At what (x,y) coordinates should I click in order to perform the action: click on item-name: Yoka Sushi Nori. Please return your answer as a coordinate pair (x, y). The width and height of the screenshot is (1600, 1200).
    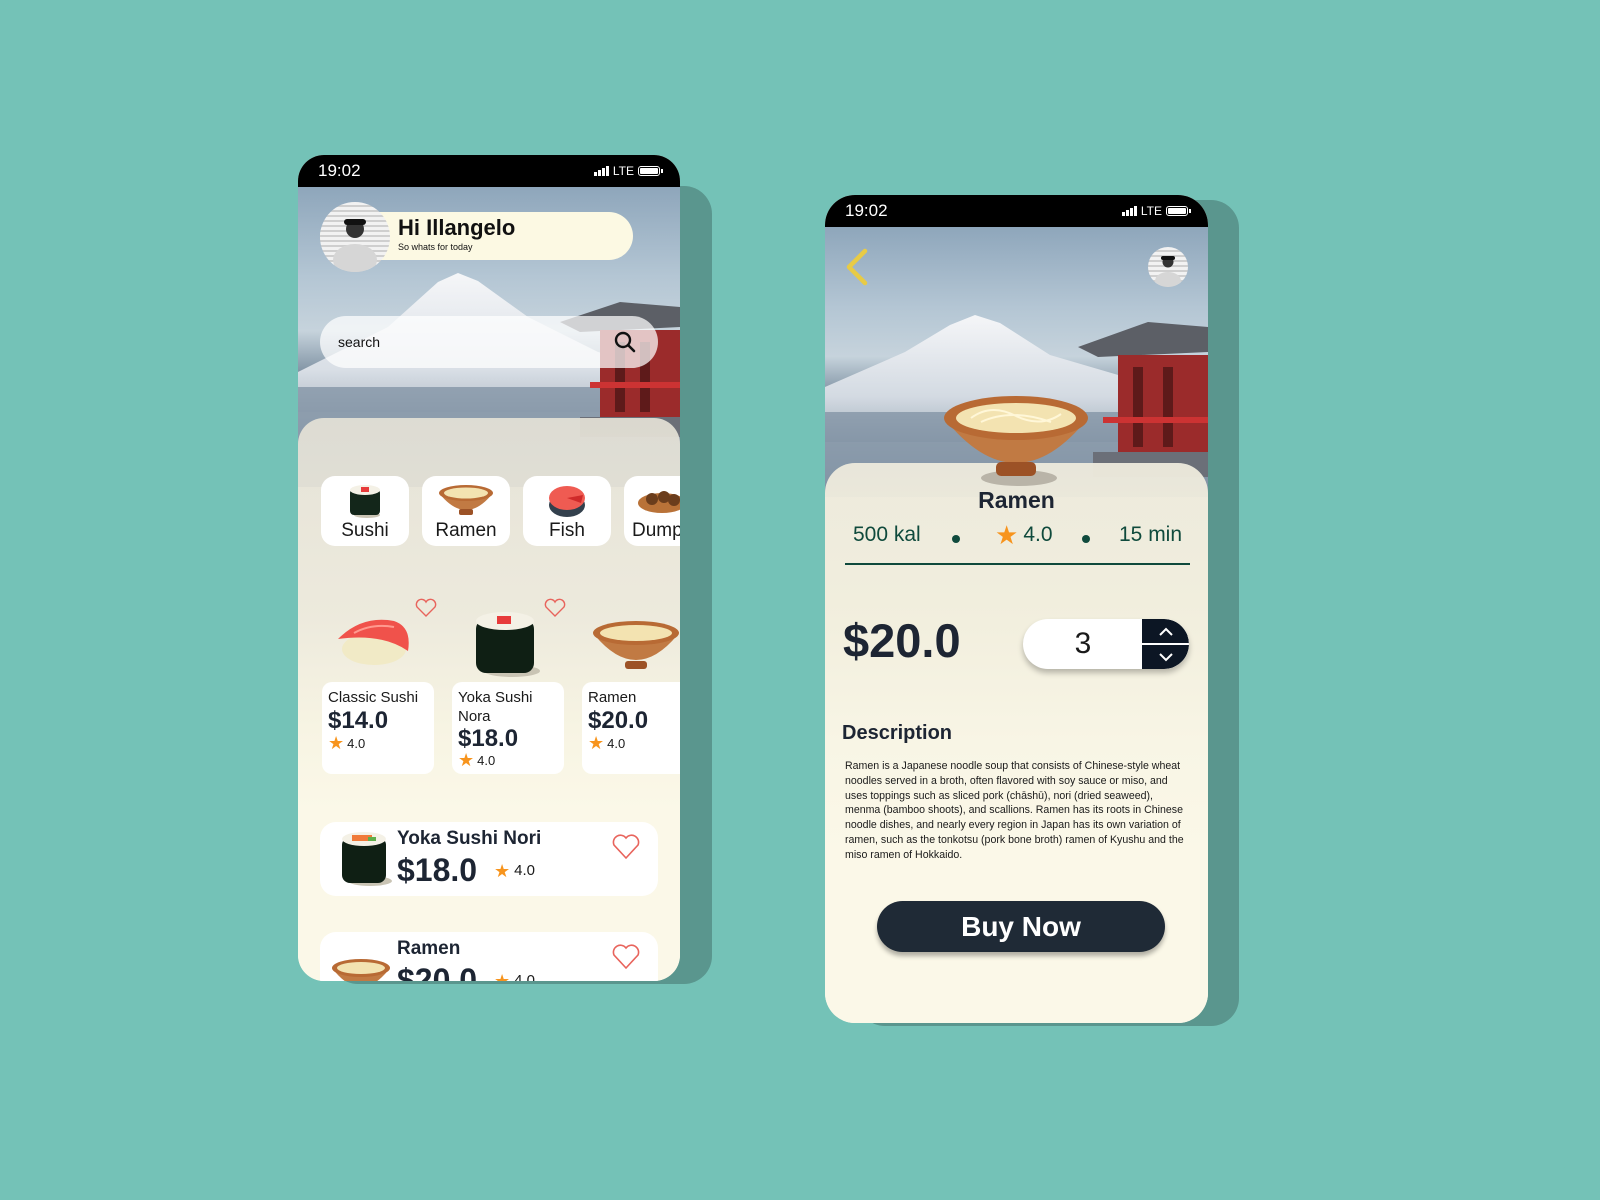
    Looking at the image, I should click on (469, 838).